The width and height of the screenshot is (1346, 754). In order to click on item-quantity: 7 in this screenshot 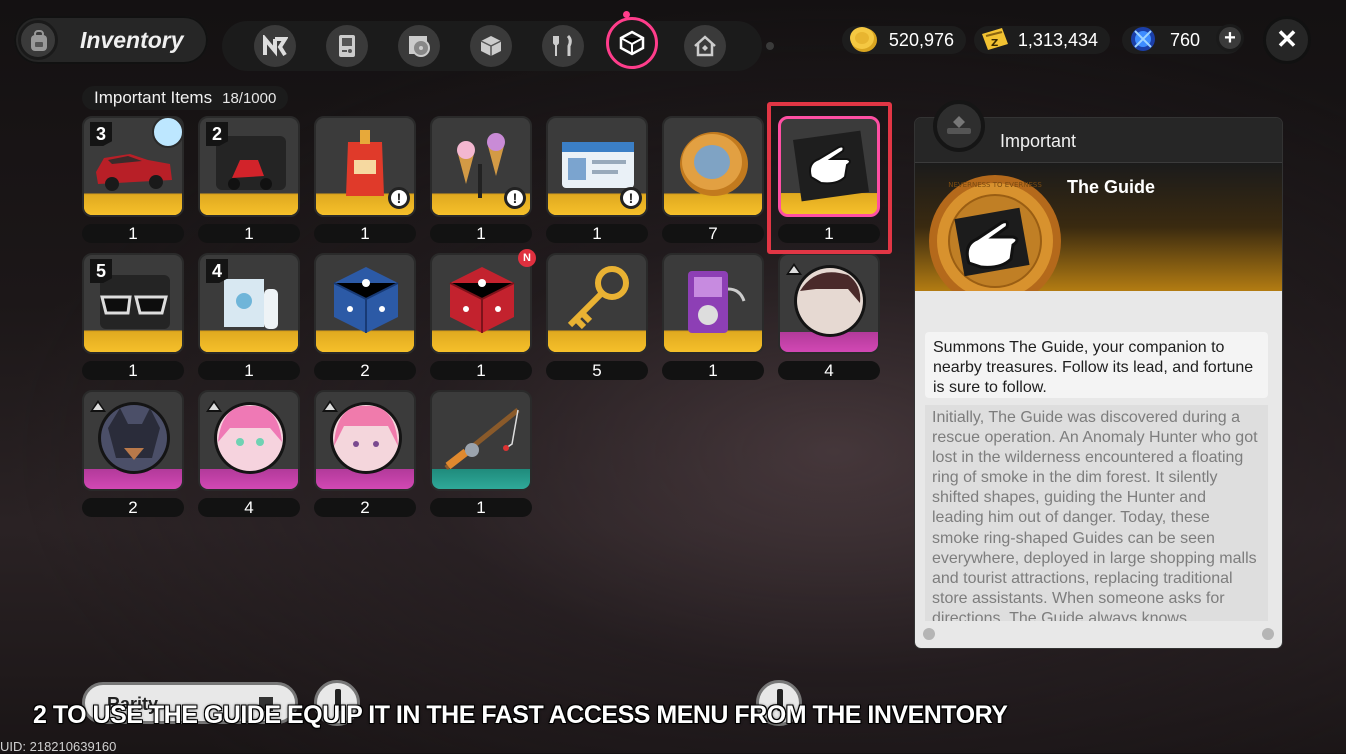, I will do `click(713, 233)`.